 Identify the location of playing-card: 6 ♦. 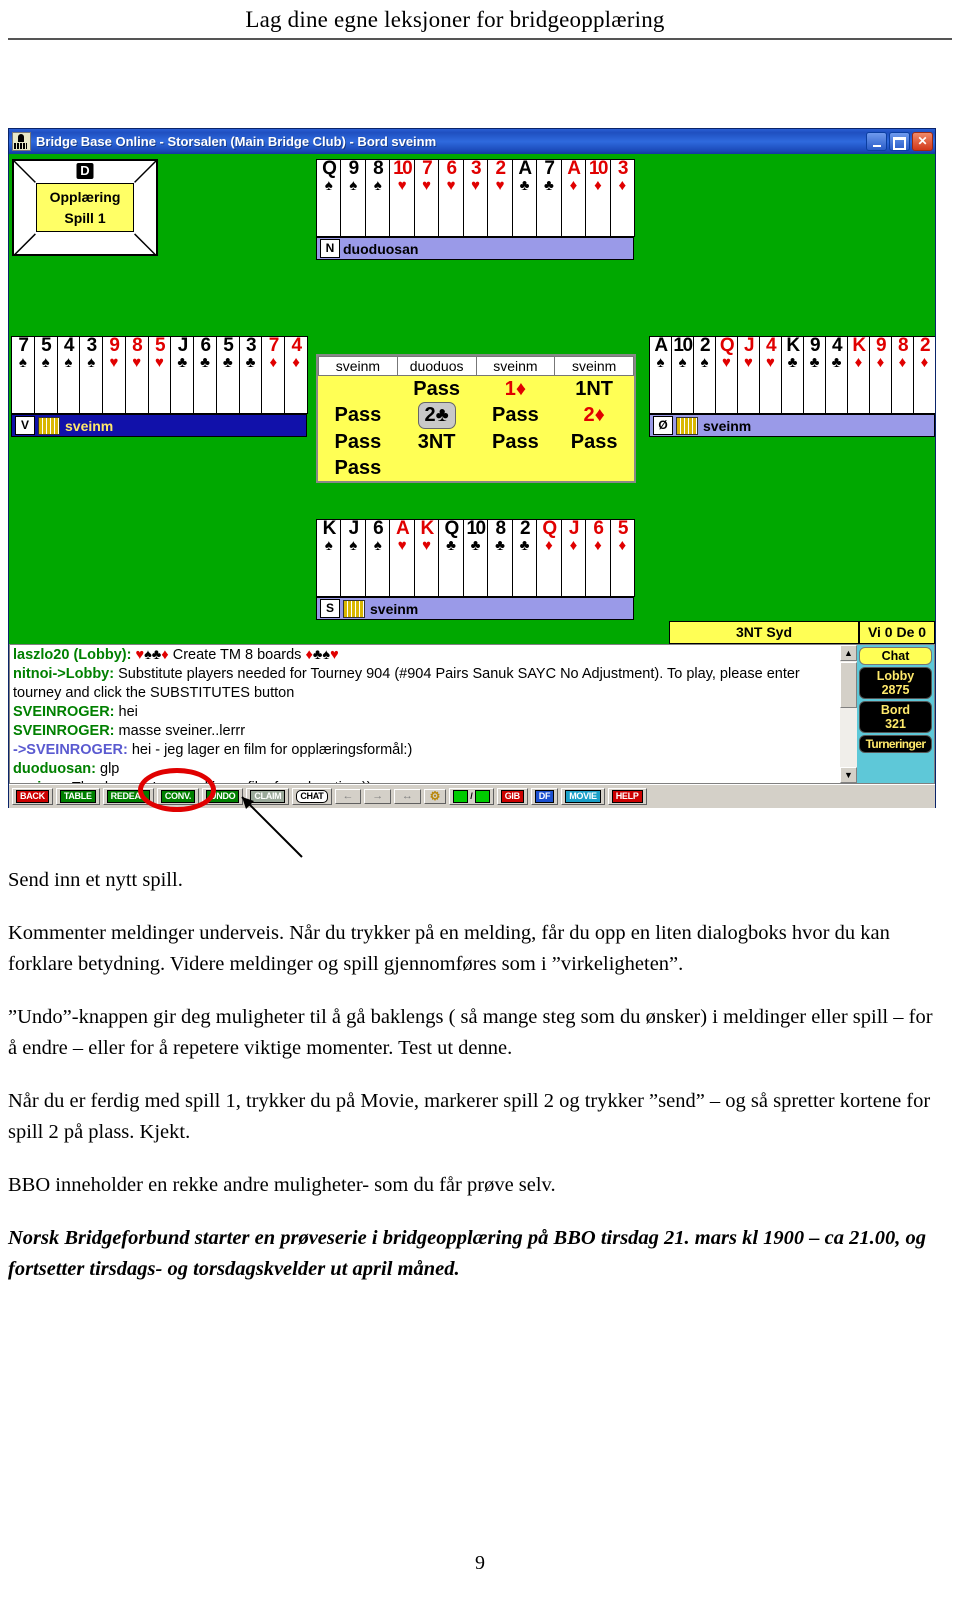
(598, 558).